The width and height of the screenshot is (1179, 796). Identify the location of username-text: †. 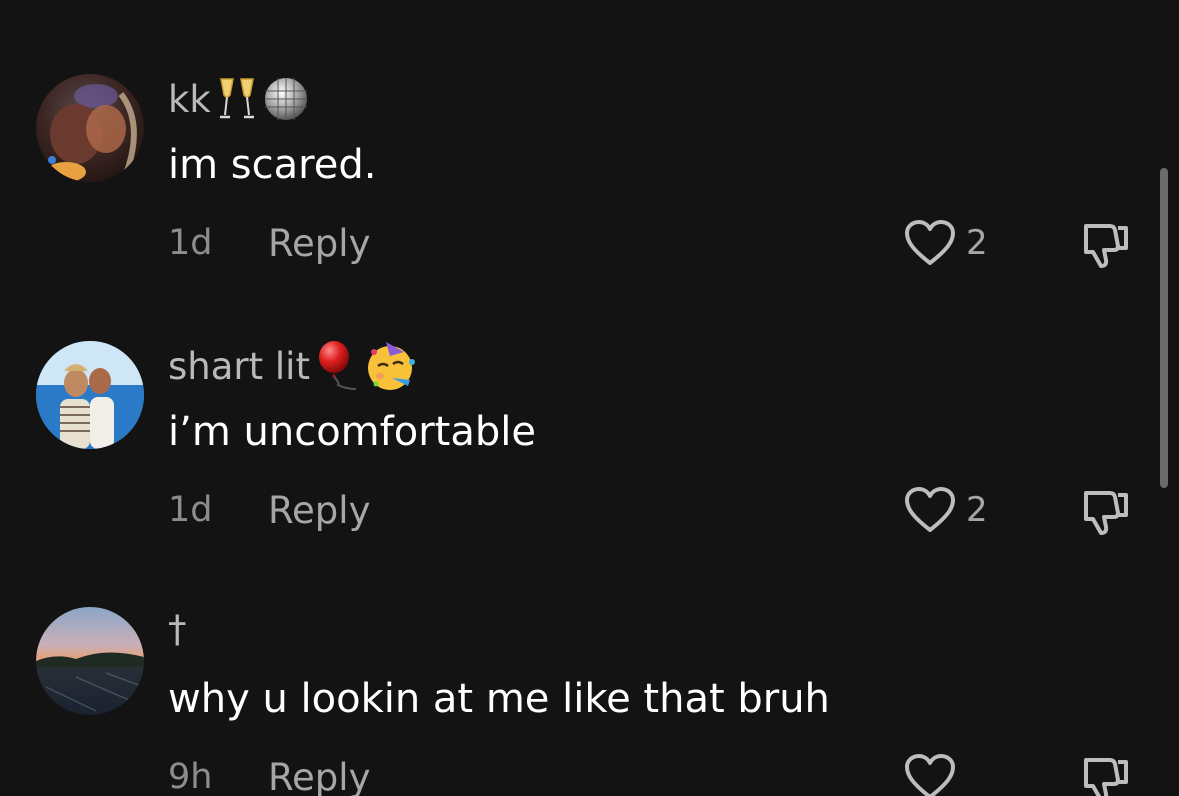
(177, 629).